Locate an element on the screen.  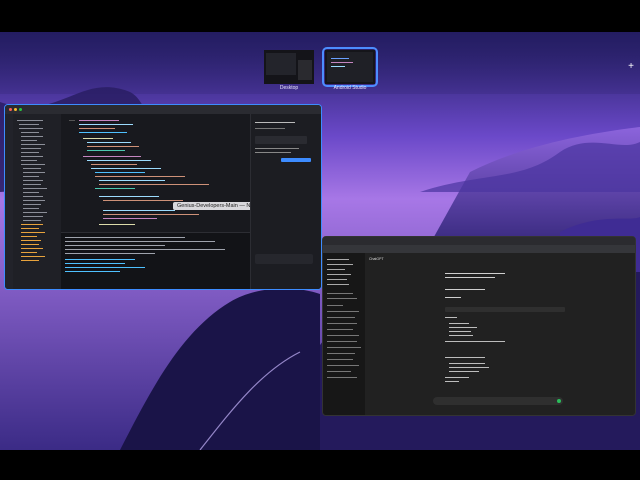
chat-sidebar is located at coordinates (344, 334).